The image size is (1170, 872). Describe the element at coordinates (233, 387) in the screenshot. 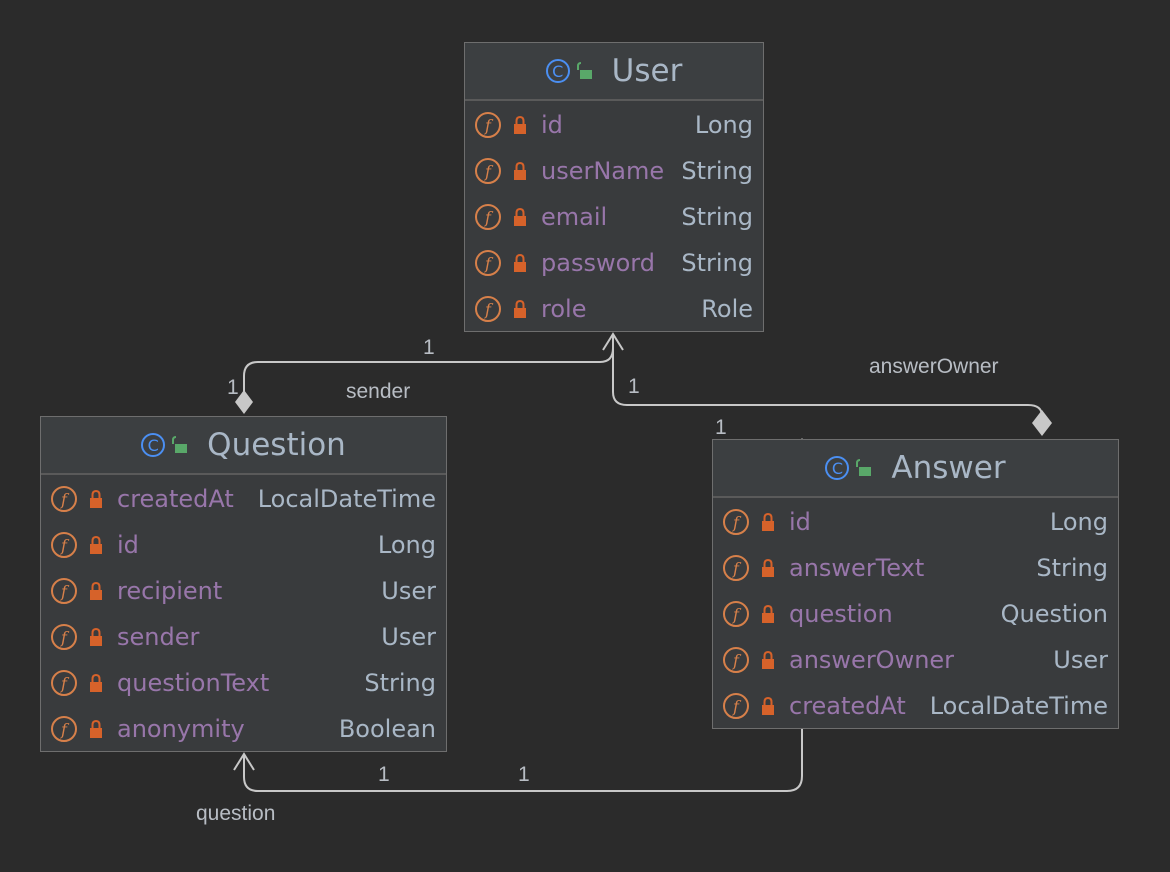

I see `sender-source-multiplicity: 1` at that location.